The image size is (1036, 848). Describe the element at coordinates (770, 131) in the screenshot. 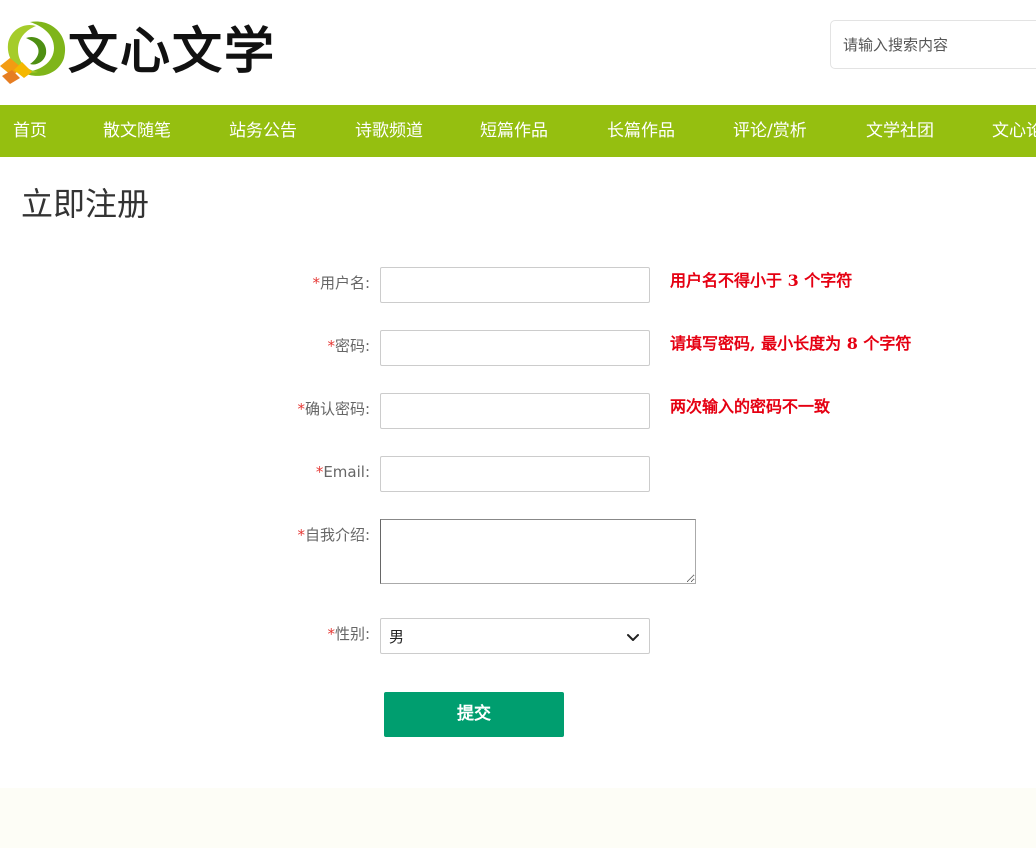

I see `nav-item-reviews: 评论/赏析` at that location.